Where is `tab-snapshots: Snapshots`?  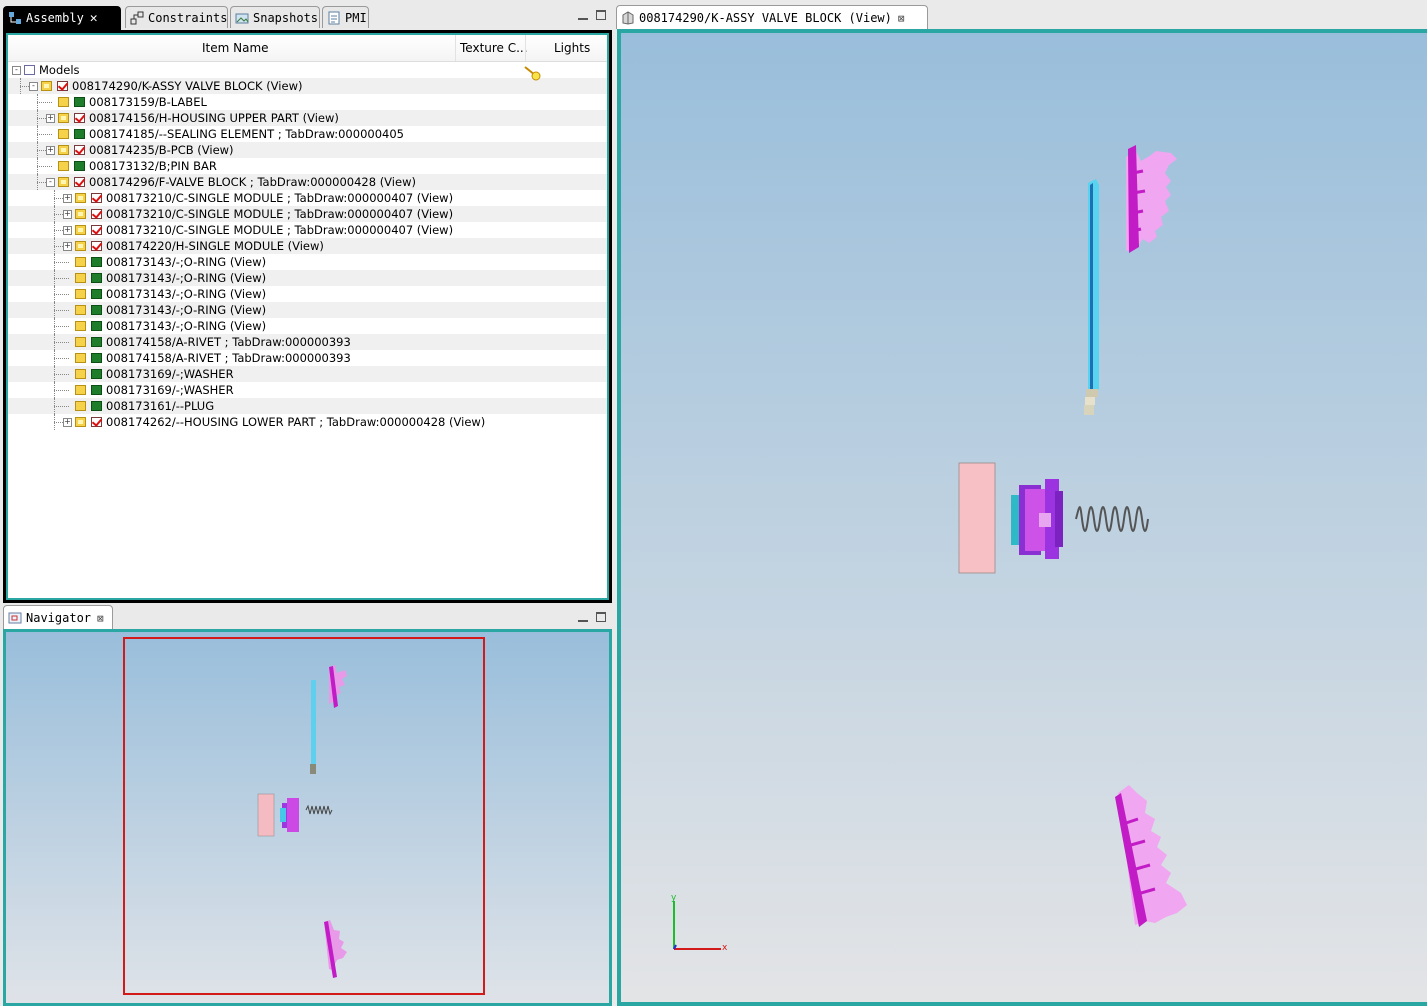 tab-snapshots: Snapshots is located at coordinates (275, 17).